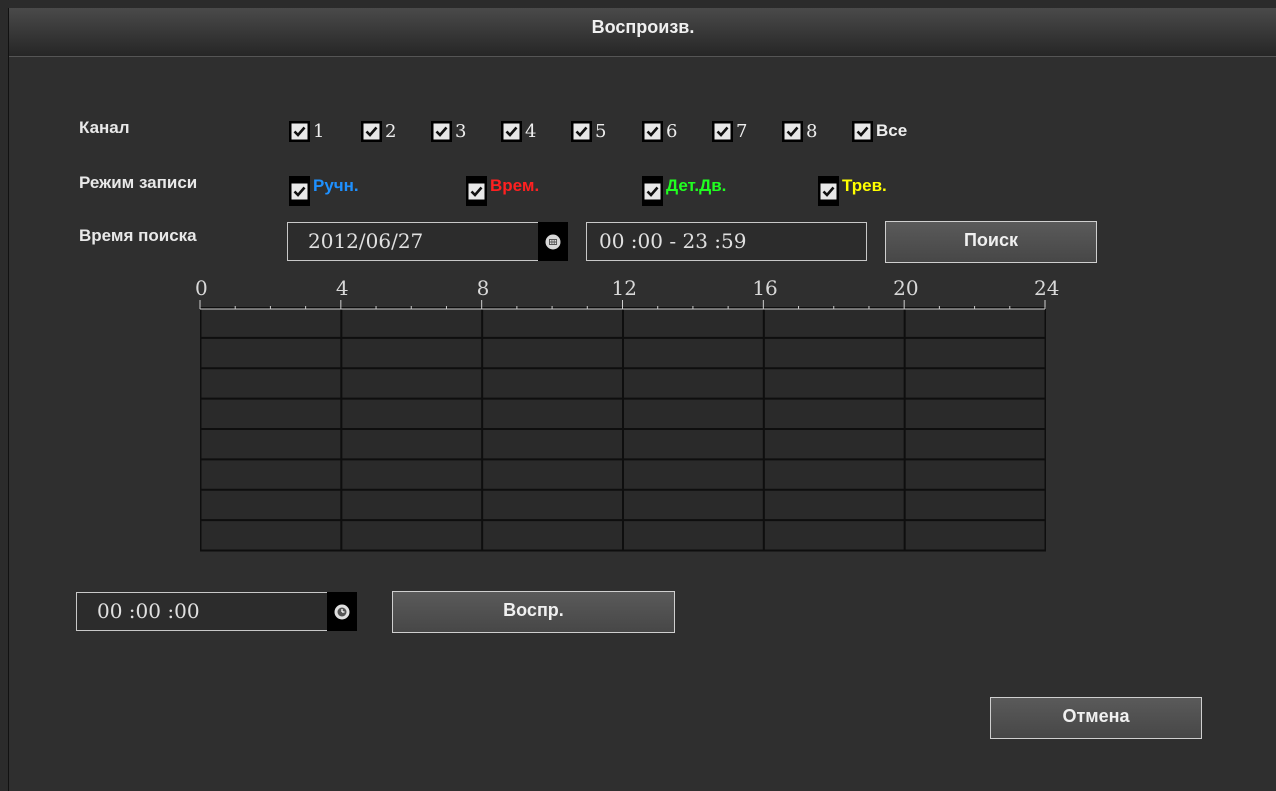  I want to click on date-field: 2012/06/27, so click(427, 241).